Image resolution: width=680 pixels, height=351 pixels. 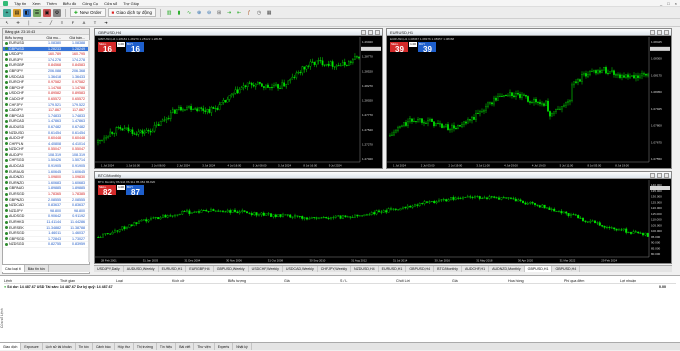 I want to click on new-order-button: ✚ New Order, so click(x=88, y=12).